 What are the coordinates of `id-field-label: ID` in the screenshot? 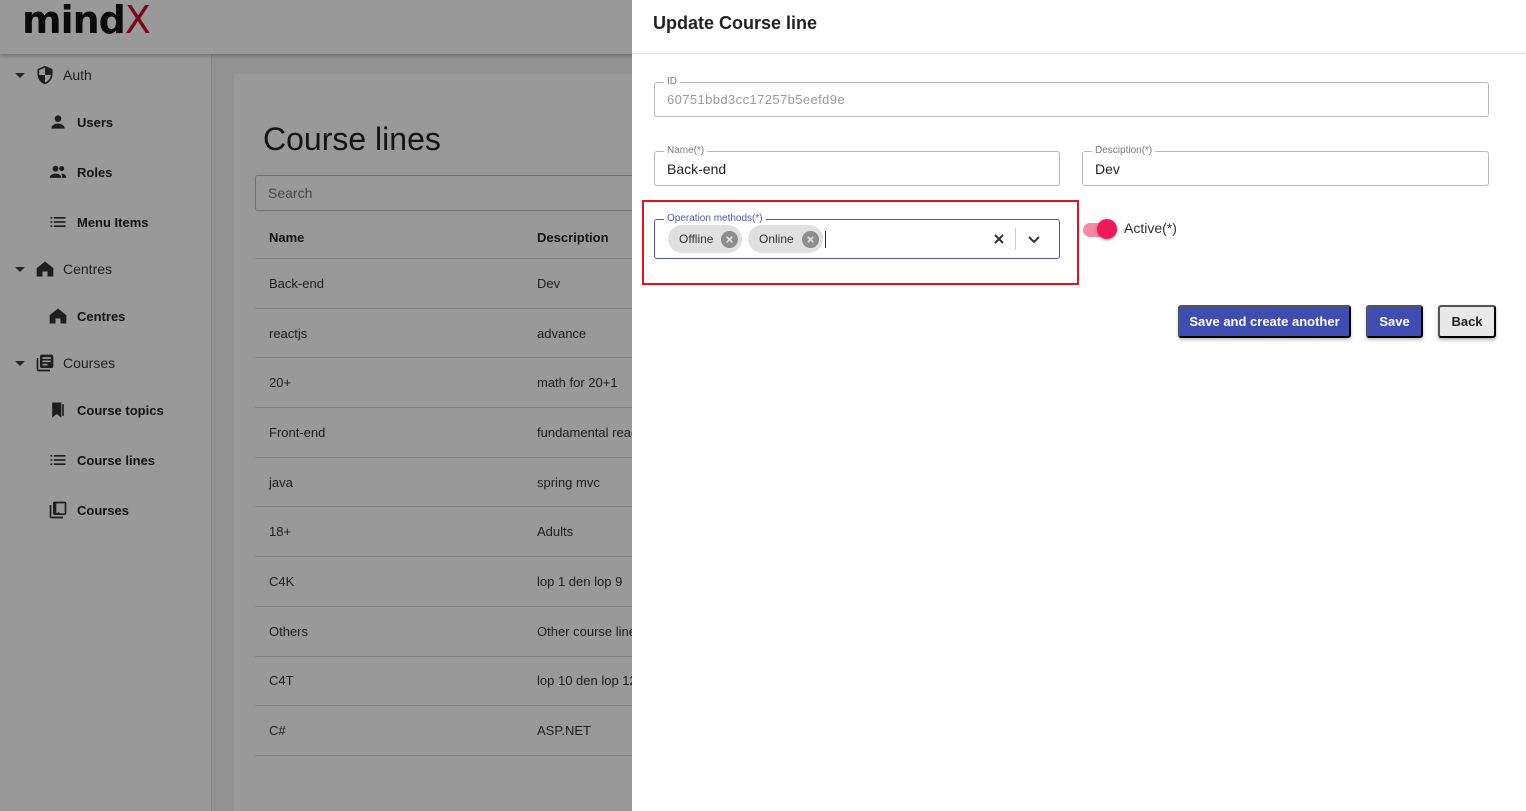 It's located at (672, 82).